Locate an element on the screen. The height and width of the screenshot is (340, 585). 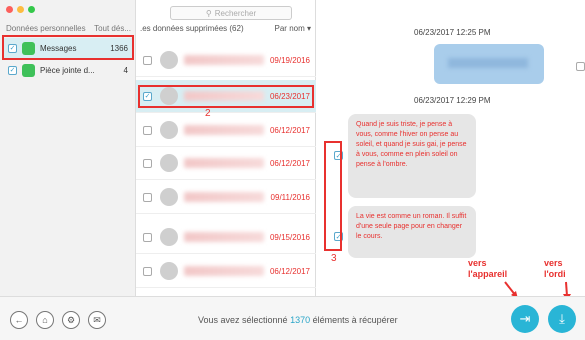
mail-icon: ✉ is located at coordinates (97, 319).